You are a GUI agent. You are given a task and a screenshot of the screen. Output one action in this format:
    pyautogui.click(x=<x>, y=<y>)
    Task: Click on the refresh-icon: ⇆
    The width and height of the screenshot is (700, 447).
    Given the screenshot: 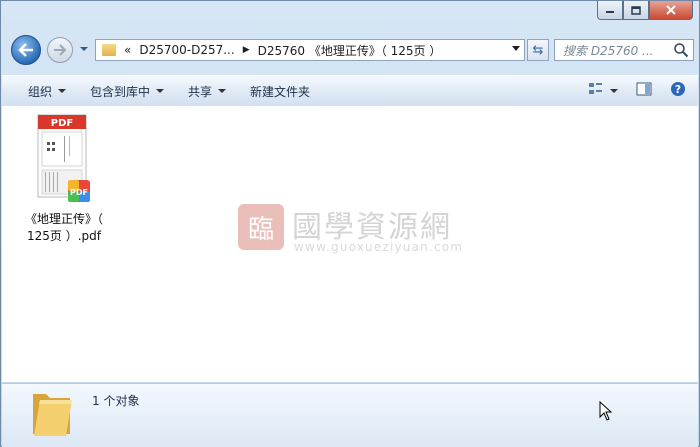 What is the action you would take?
    pyautogui.click(x=538, y=50)
    